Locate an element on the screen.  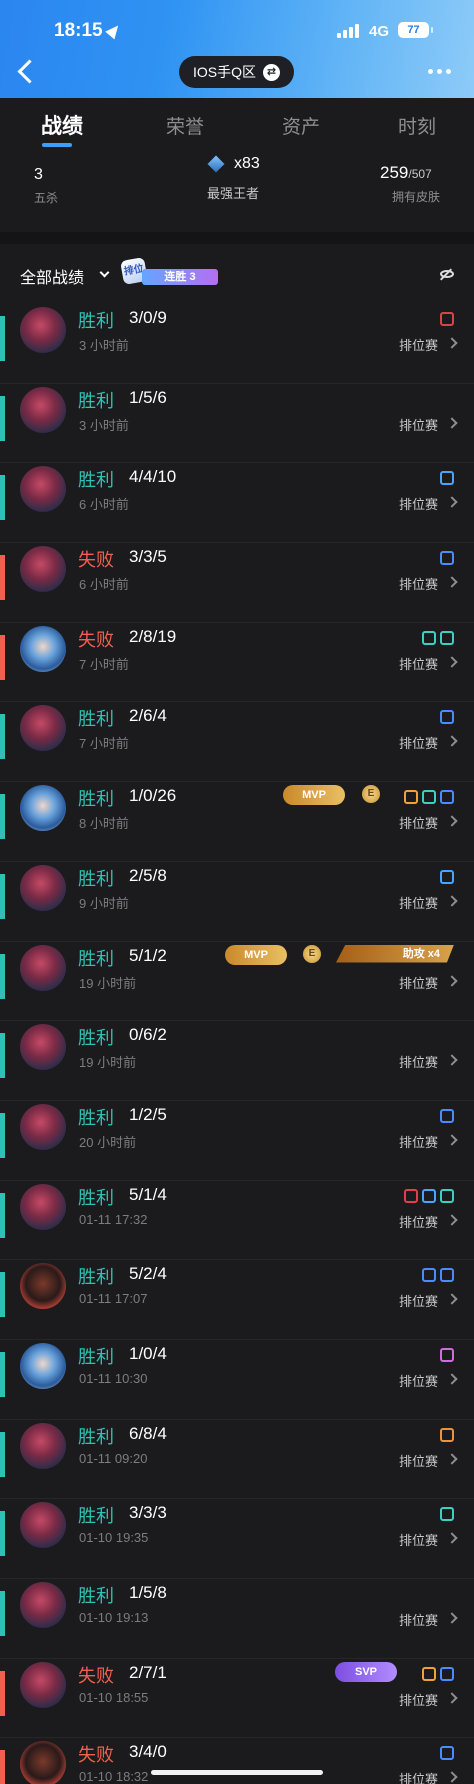
status-time: 18:15 is located at coordinates (78, 30).